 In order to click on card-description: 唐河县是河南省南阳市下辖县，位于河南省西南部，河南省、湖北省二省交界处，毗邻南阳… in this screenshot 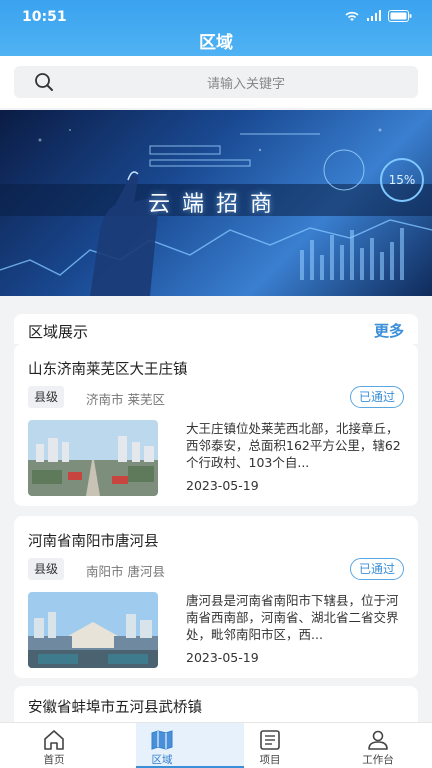, I will do `click(292, 617)`.